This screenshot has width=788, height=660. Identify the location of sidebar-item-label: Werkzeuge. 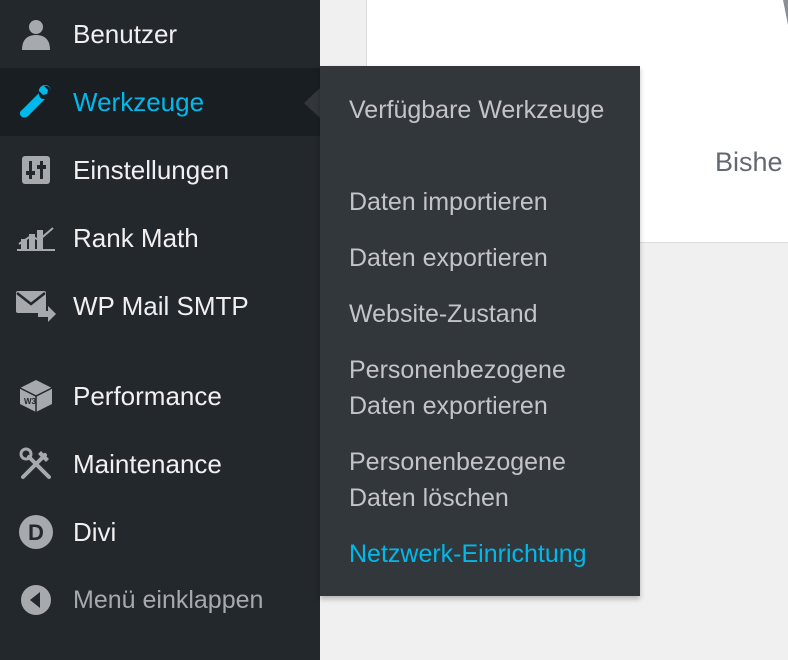
(139, 101).